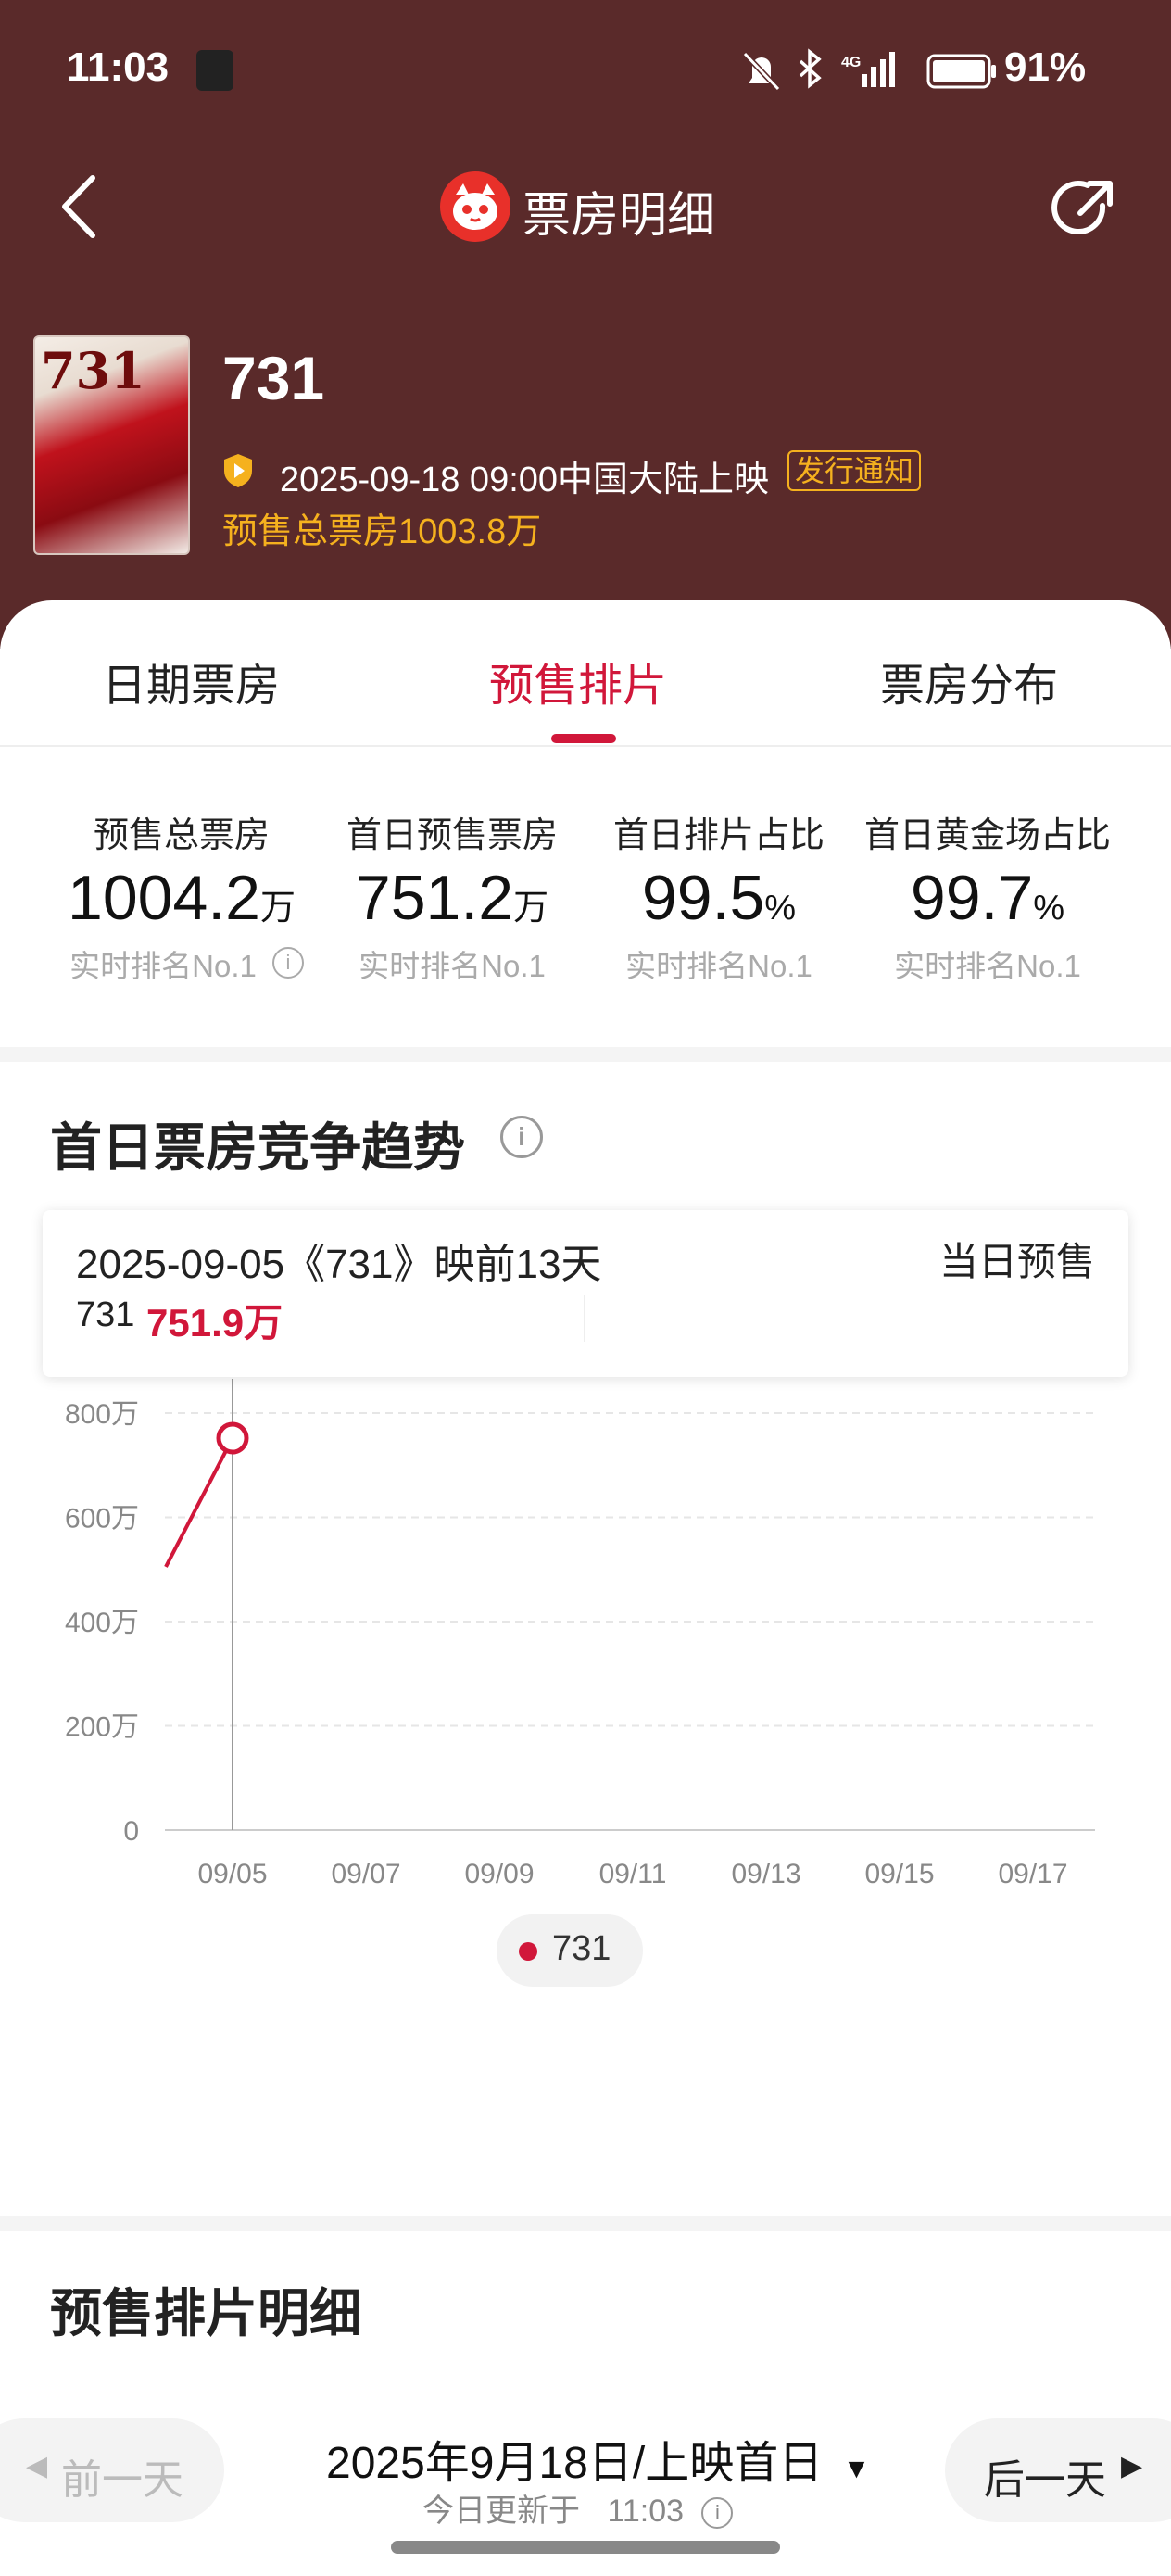 The height and width of the screenshot is (2576, 1171). I want to click on prev-day-button: ◀ 前一天, so click(112, 2470).